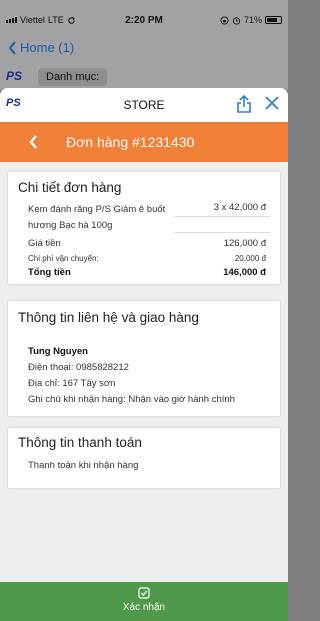 This screenshot has width=320, height=621. What do you see at coordinates (144, 593) in the screenshot?
I see `check-icon` at bounding box center [144, 593].